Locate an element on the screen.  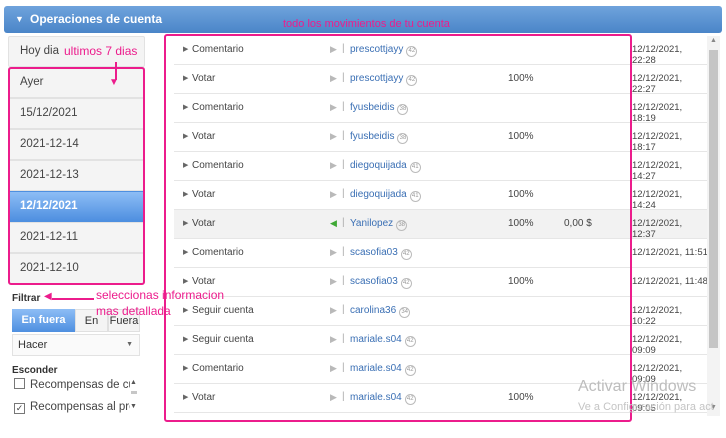
hide-option-label: Recompensas al prc is located at coordinates (80, 407).